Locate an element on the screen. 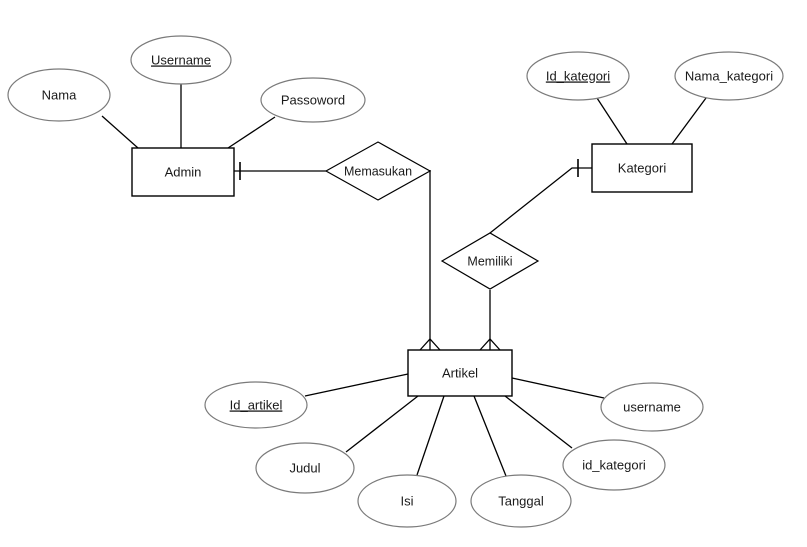 Image resolution: width=807 pixels, height=547 pixels. attribute-edge-isi is located at coordinates (430, 435).